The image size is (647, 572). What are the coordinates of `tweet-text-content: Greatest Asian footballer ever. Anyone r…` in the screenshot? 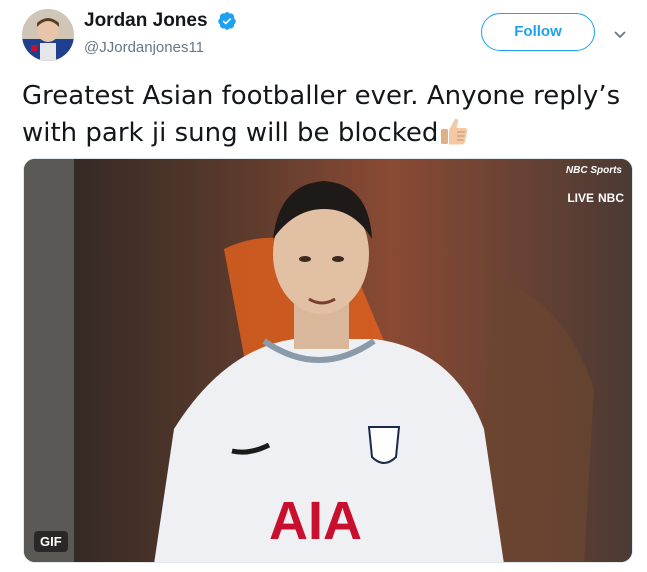 It's located at (321, 114).